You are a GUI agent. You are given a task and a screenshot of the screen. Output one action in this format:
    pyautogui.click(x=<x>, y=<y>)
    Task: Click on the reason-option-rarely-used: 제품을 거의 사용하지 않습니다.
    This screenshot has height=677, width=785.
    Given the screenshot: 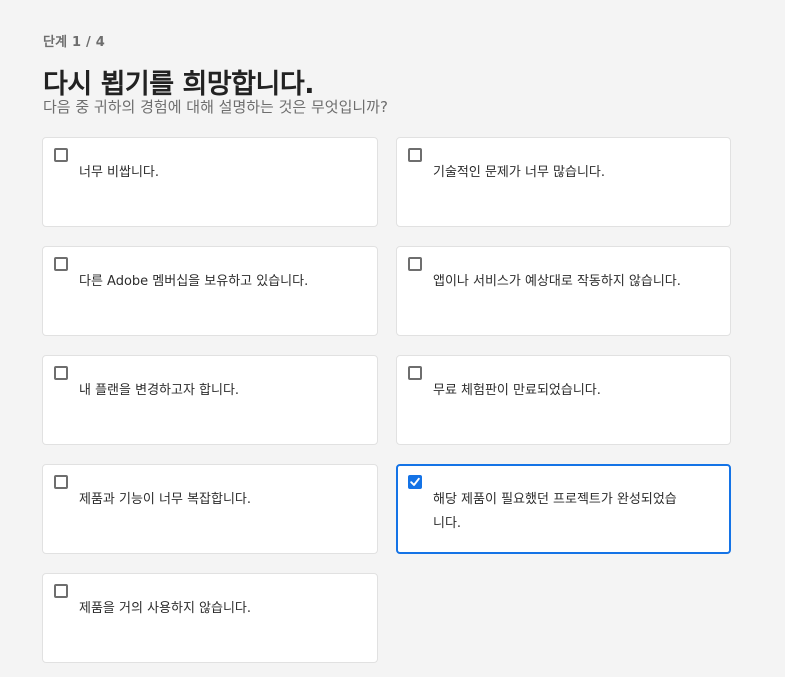 What is the action you would take?
    pyautogui.click(x=210, y=618)
    